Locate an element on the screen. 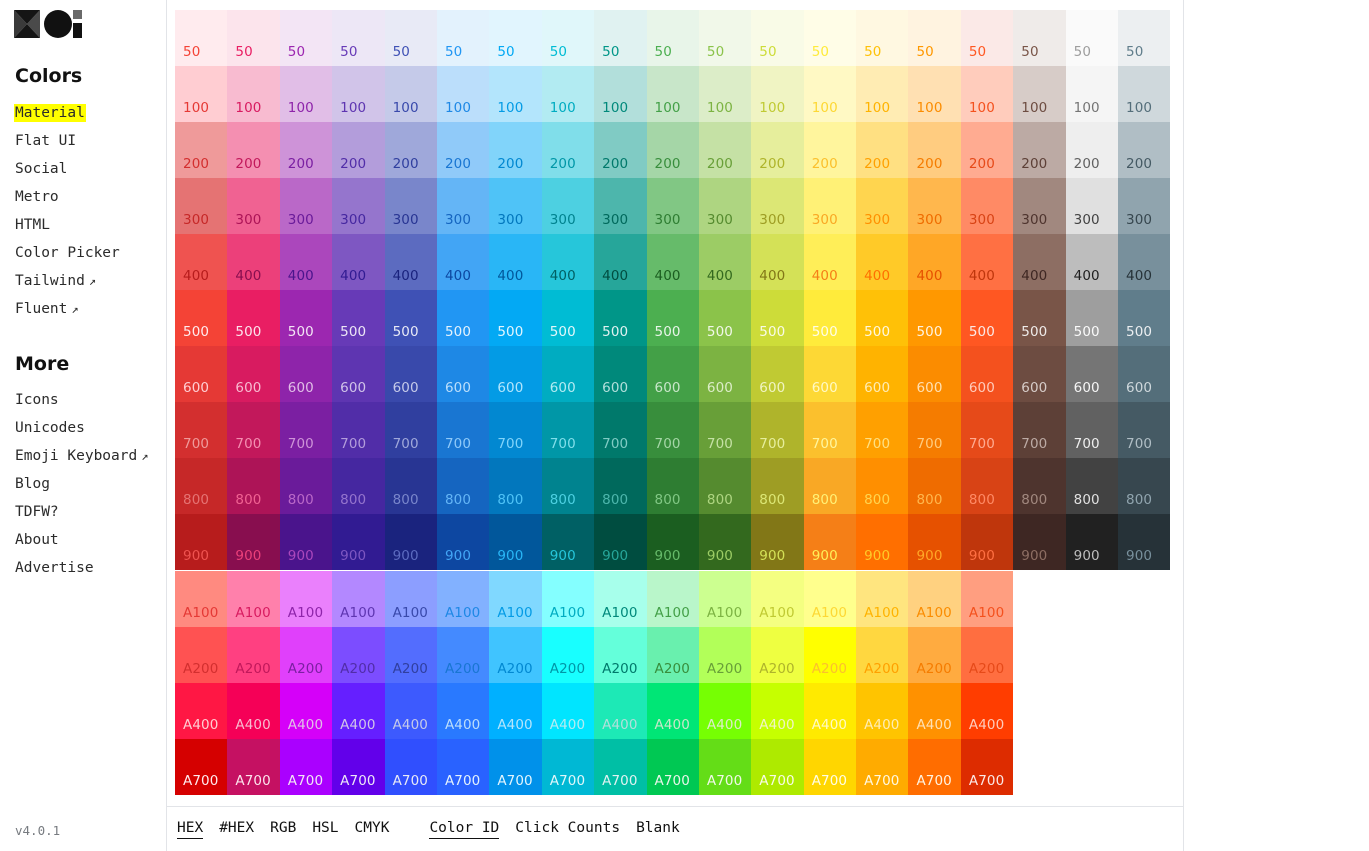 This screenshot has width=1369, height=851. sidebar-item-tailwind: Tailwind ↗ is located at coordinates (83, 281).